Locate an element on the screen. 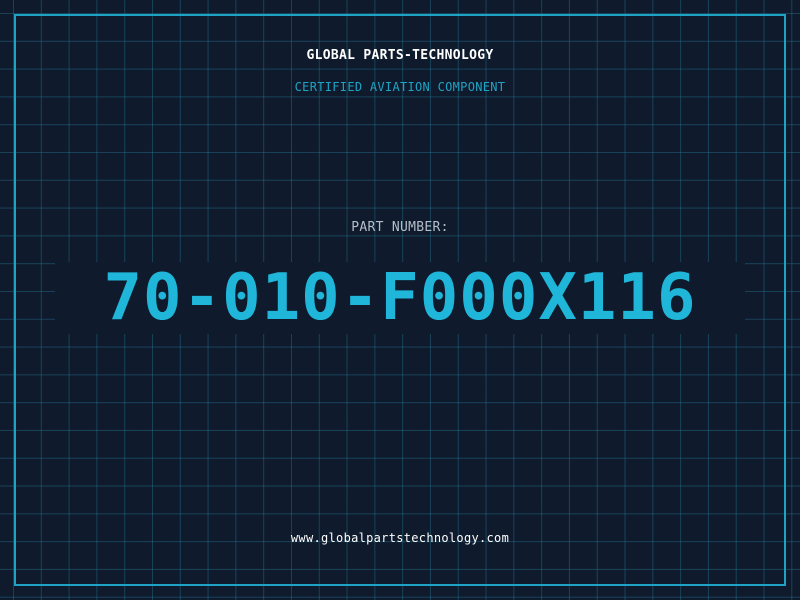 The width and height of the screenshot is (800, 600). certification-subtitle: CERTIFIED AVIATION COMPONENT is located at coordinates (400, 87).